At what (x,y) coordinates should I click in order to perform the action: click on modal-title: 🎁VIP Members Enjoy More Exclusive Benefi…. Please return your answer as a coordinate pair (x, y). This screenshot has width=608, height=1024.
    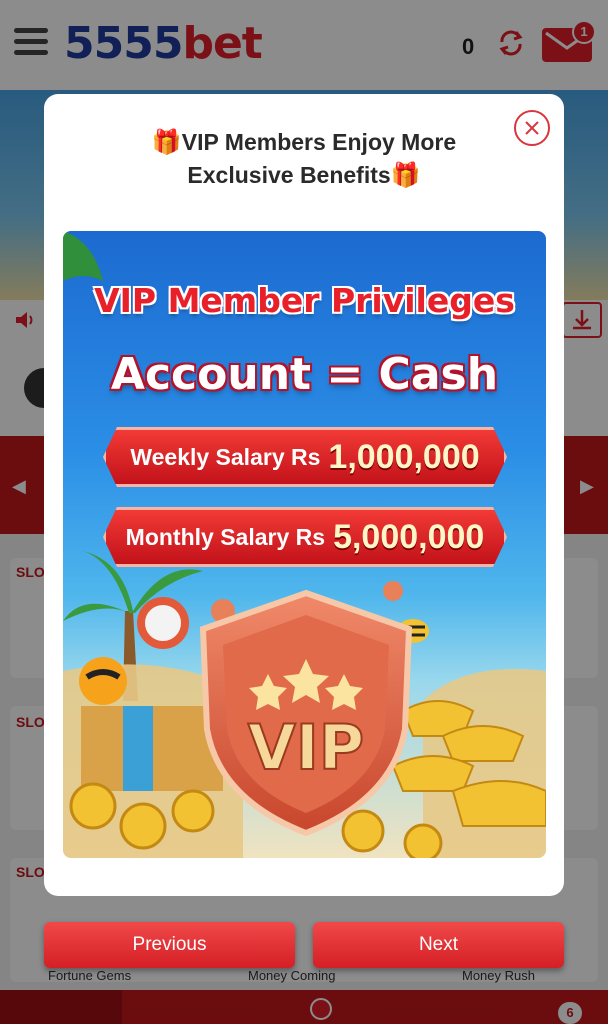
    Looking at the image, I should click on (304, 159).